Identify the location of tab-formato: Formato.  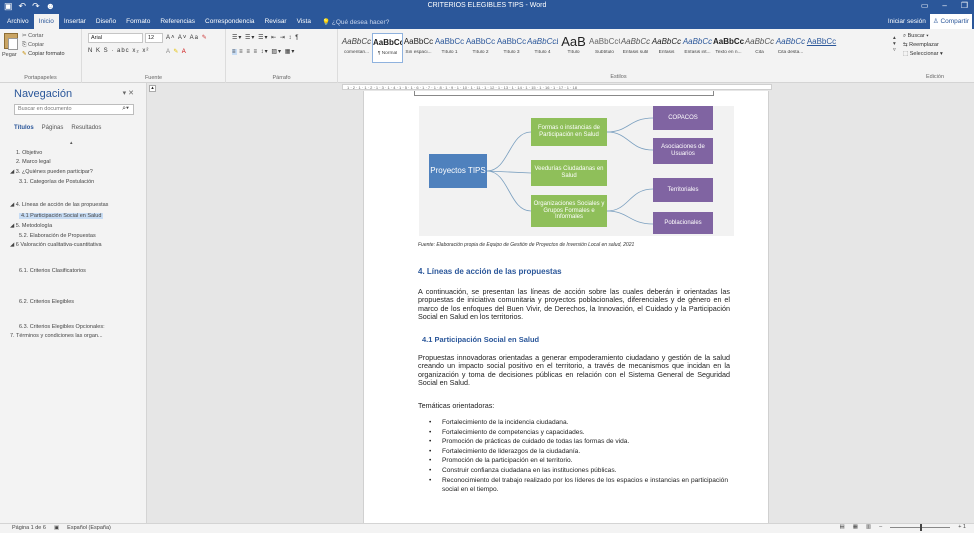
(138, 21).